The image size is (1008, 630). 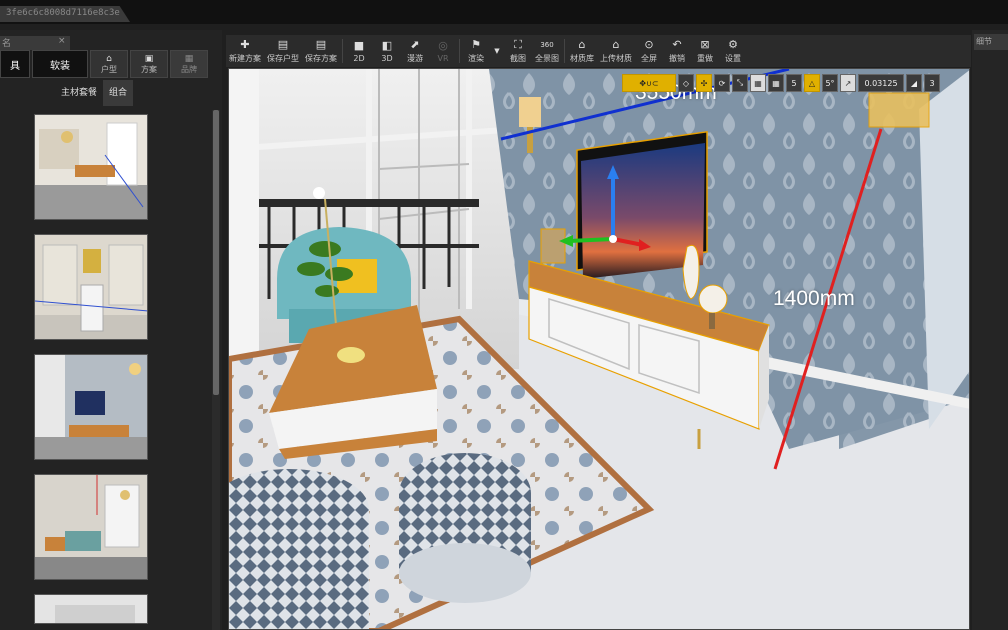 What do you see at coordinates (704, 83) in the screenshot?
I see `snap-icon: ✣` at bounding box center [704, 83].